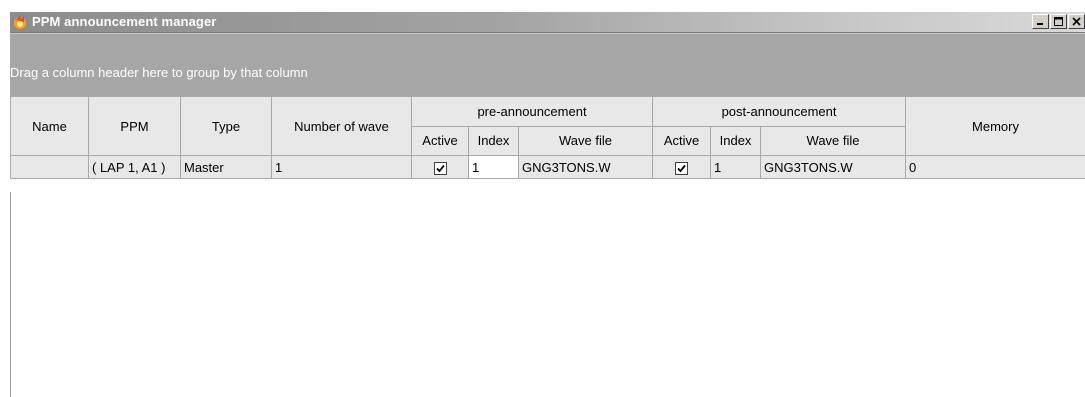 Image resolution: width=1085 pixels, height=397 pixels. Describe the element at coordinates (833, 141) in the screenshot. I see `column-header-post-wave-file: Wave file` at that location.